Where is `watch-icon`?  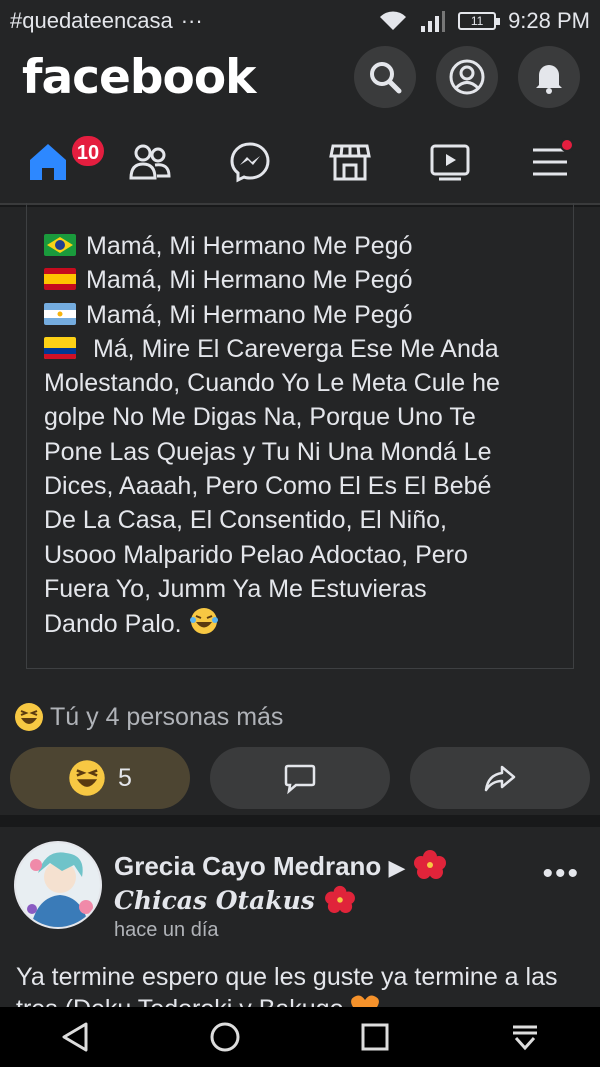 watch-icon is located at coordinates (450, 162).